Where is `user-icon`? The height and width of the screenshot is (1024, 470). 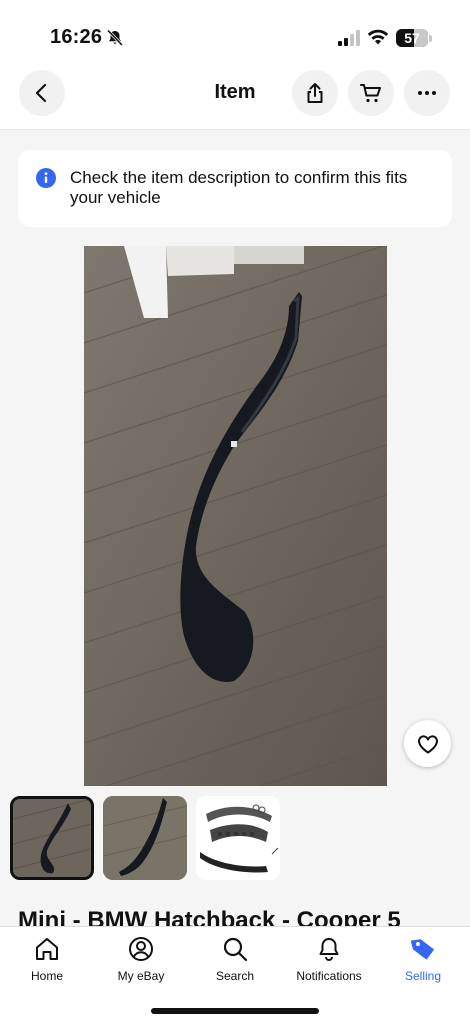 user-icon is located at coordinates (141, 949).